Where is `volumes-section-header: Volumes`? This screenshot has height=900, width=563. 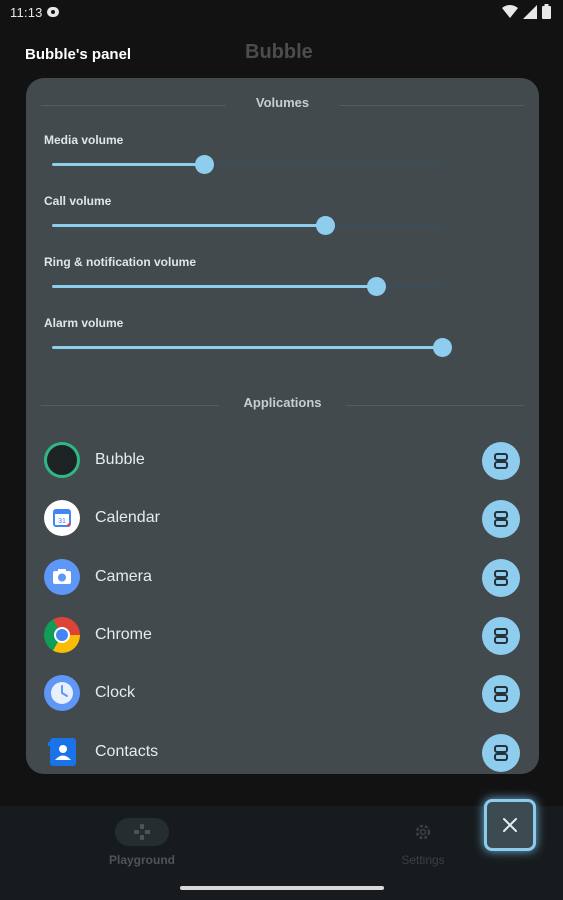 volumes-section-header: Volumes is located at coordinates (282, 105).